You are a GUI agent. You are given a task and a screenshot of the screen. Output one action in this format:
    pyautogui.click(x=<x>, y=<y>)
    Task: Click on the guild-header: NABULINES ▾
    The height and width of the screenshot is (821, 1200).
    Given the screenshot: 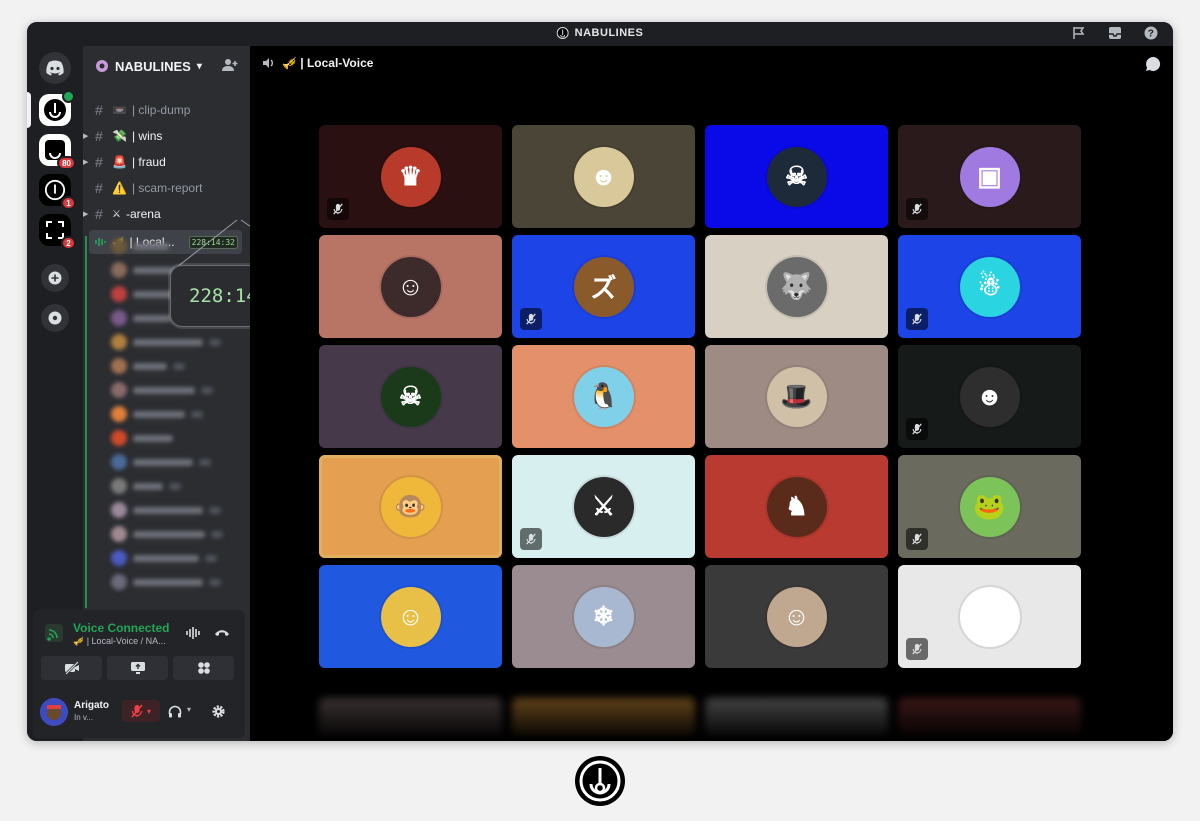 What is the action you would take?
    pyautogui.click(x=166, y=66)
    